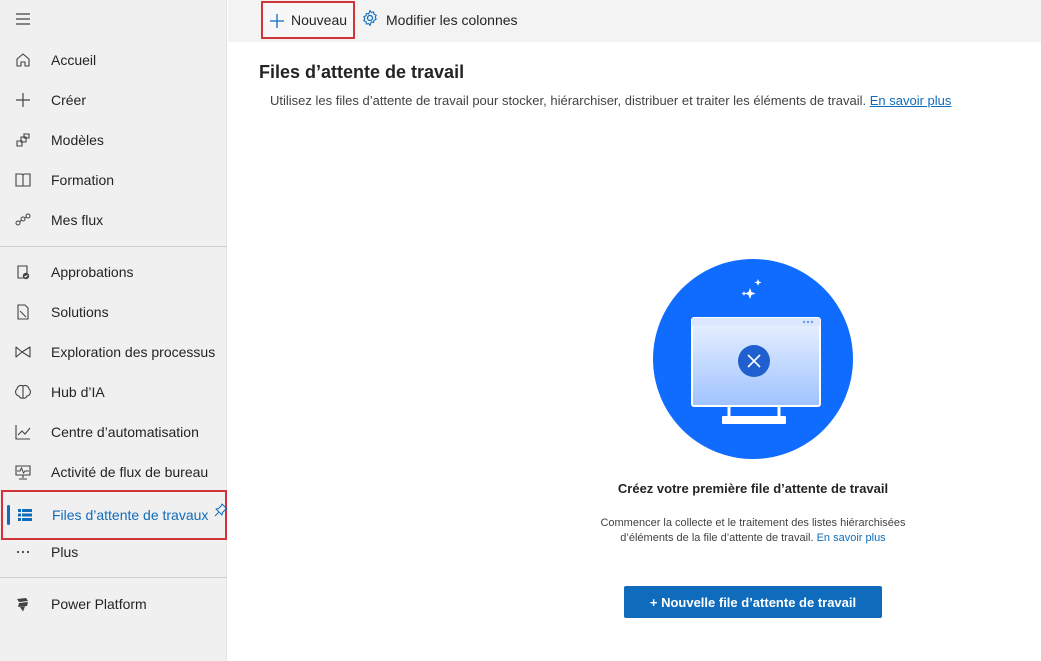 The image size is (1041, 661). I want to click on sidebar-item-label: Files d’attente de travaux, so click(130, 515).